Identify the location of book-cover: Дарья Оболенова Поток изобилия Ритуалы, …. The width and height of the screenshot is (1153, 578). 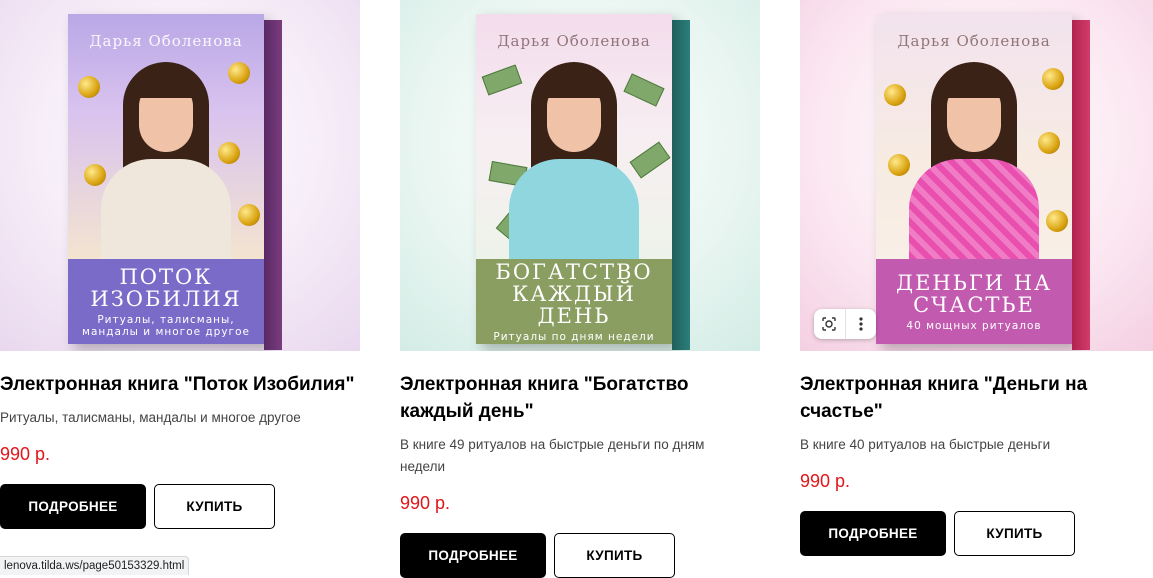
(175, 182).